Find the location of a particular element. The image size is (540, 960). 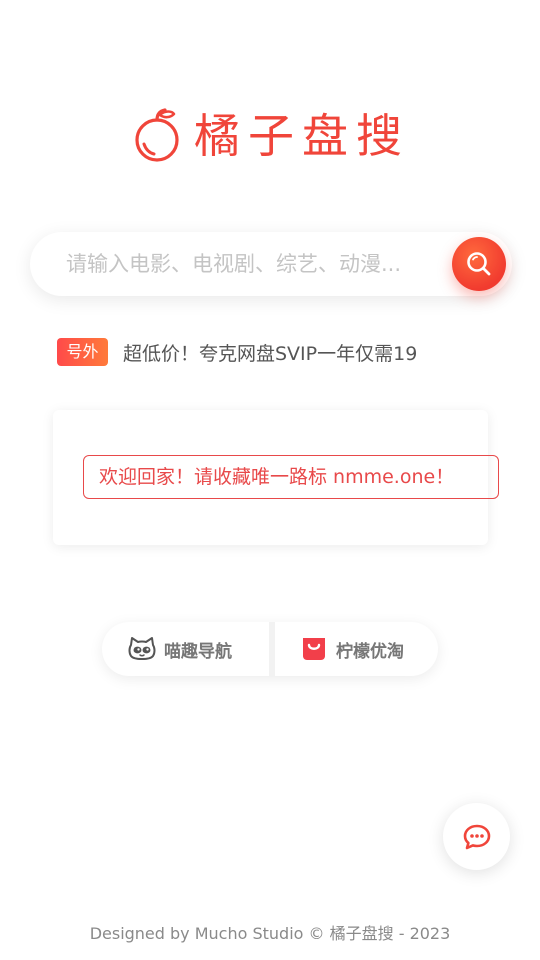

ningmeng-shop-button: 柠檬优淘 is located at coordinates (352, 649).